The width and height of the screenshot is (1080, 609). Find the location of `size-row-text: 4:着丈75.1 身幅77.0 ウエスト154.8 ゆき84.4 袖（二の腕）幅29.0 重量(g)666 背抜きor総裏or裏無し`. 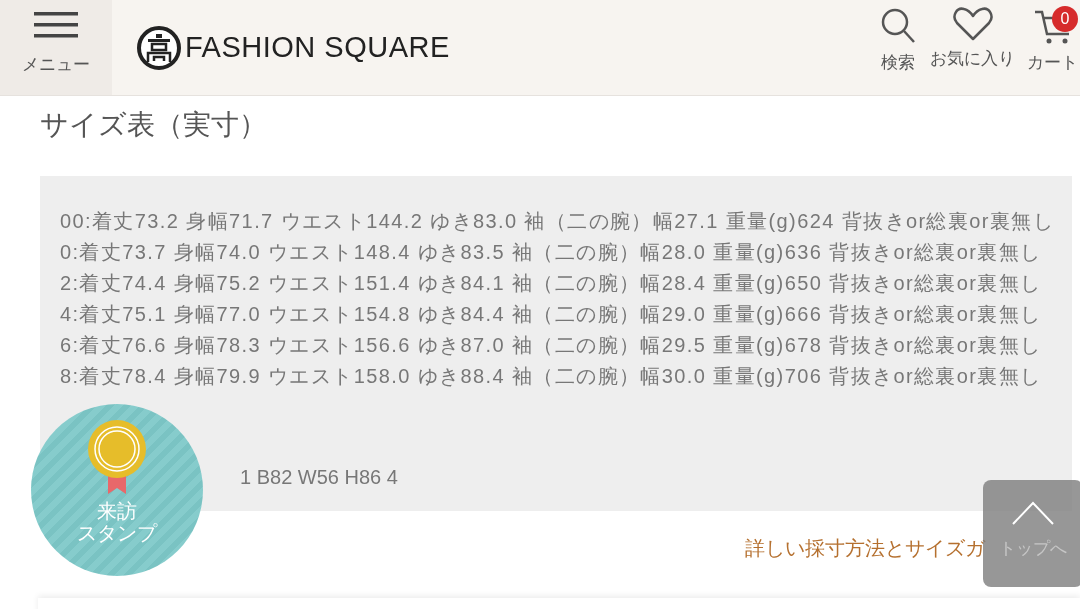

size-row-text: 4:着丈75.1 身幅77.0 ウエスト154.8 ゆき84.4 袖（二の腕）幅29.0 重量(g)666 背抜きor総裏or裏無し is located at coordinates (551, 314).